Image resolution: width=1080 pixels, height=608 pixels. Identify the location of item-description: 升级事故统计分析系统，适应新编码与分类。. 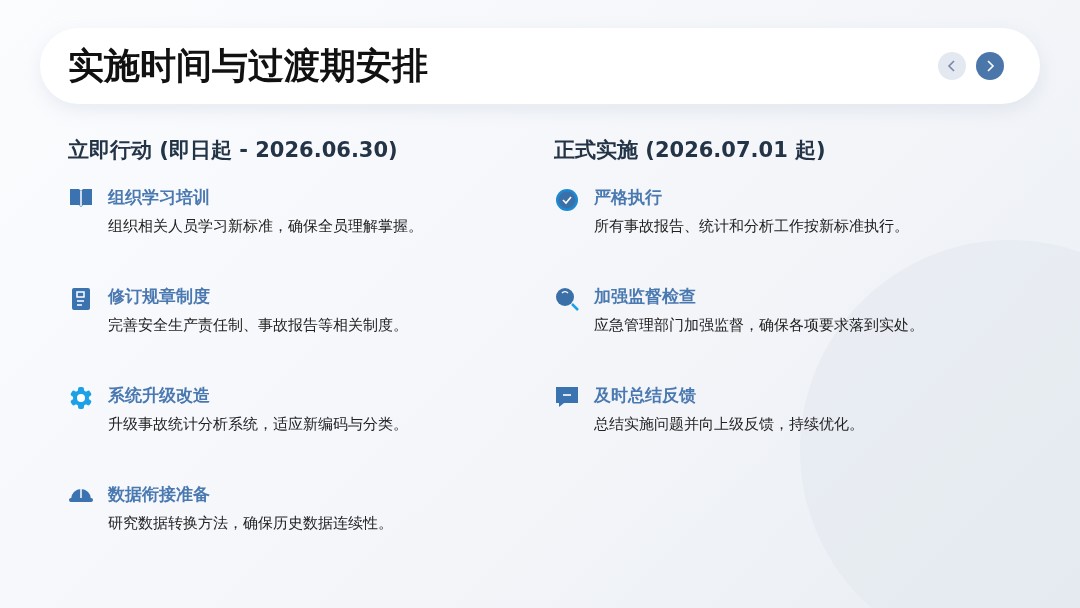
(258, 424).